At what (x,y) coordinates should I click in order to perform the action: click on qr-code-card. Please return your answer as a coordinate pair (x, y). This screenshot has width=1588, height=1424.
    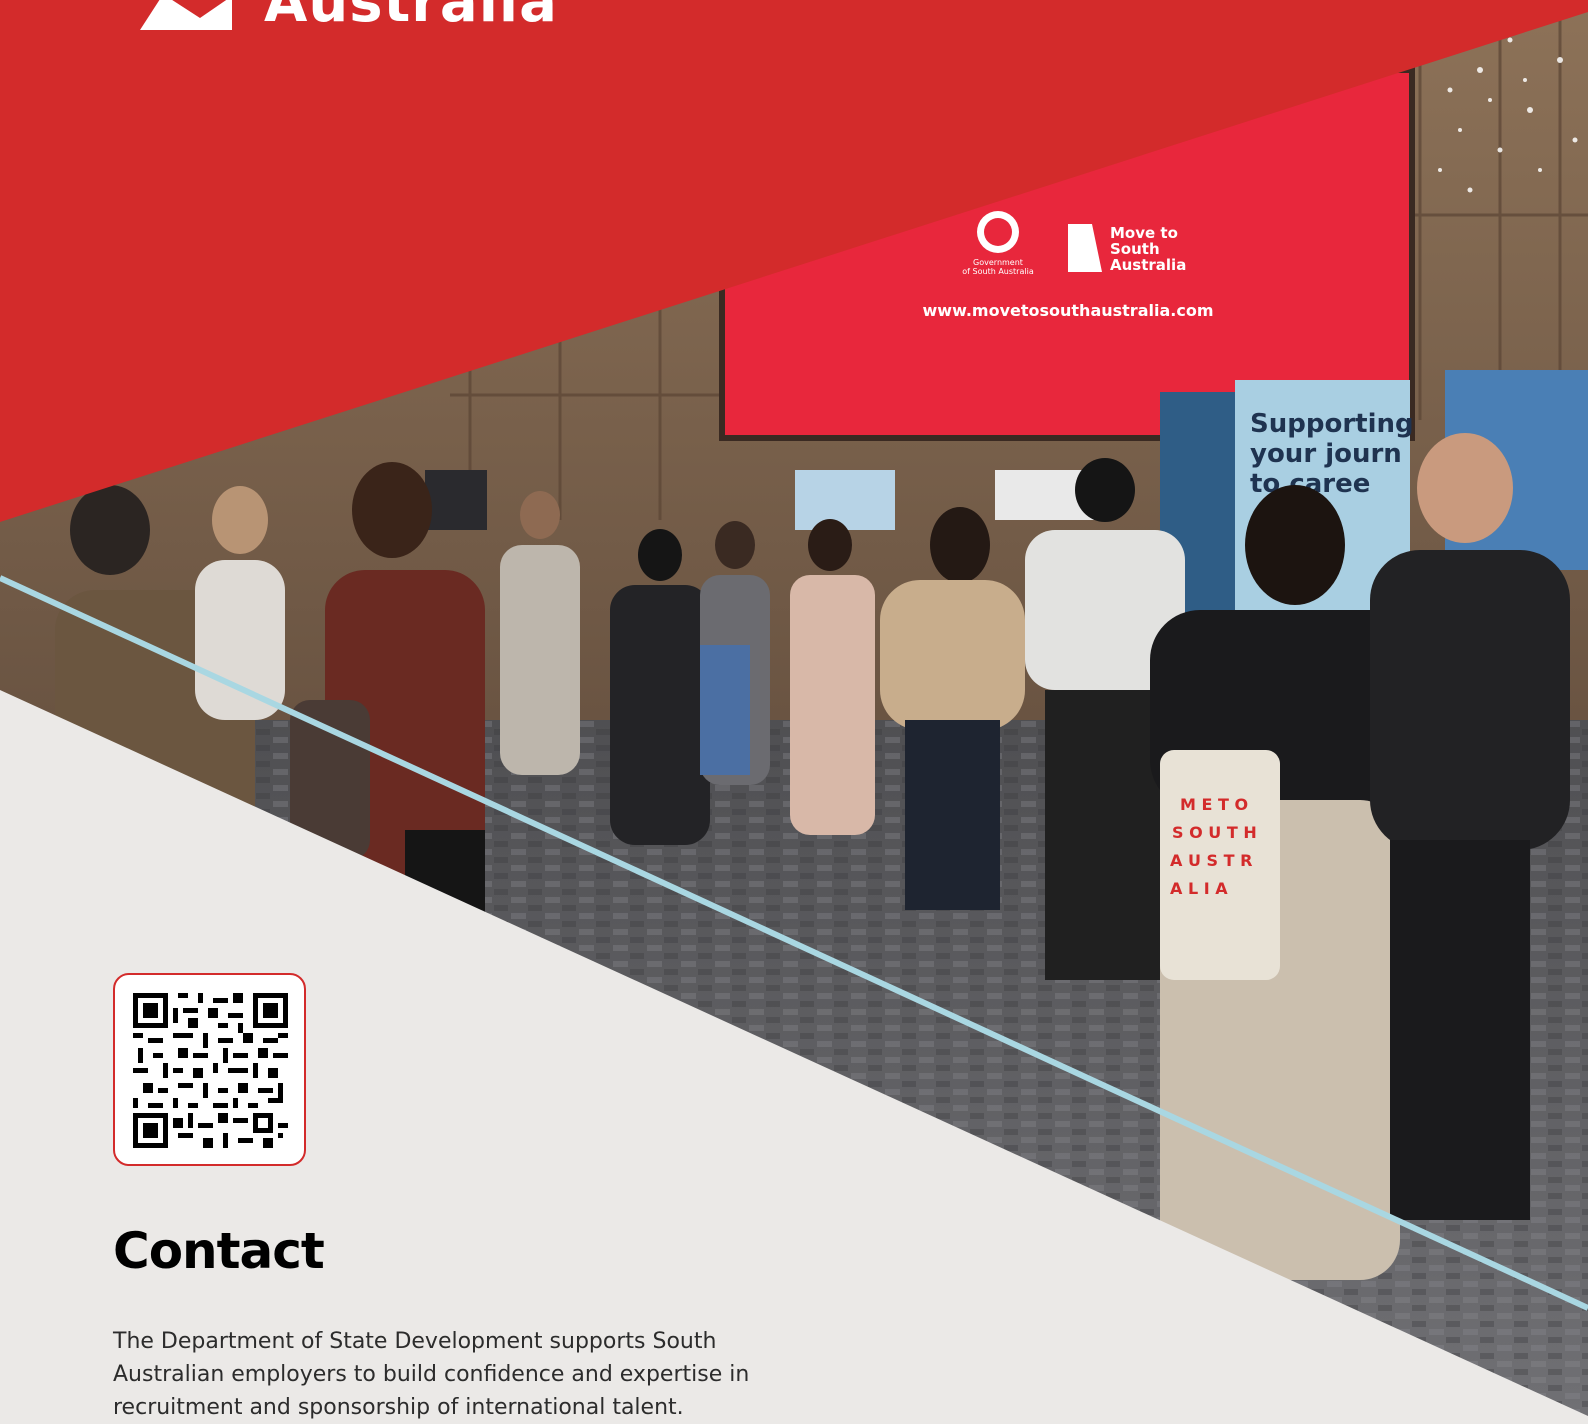
    Looking at the image, I should click on (209, 1069).